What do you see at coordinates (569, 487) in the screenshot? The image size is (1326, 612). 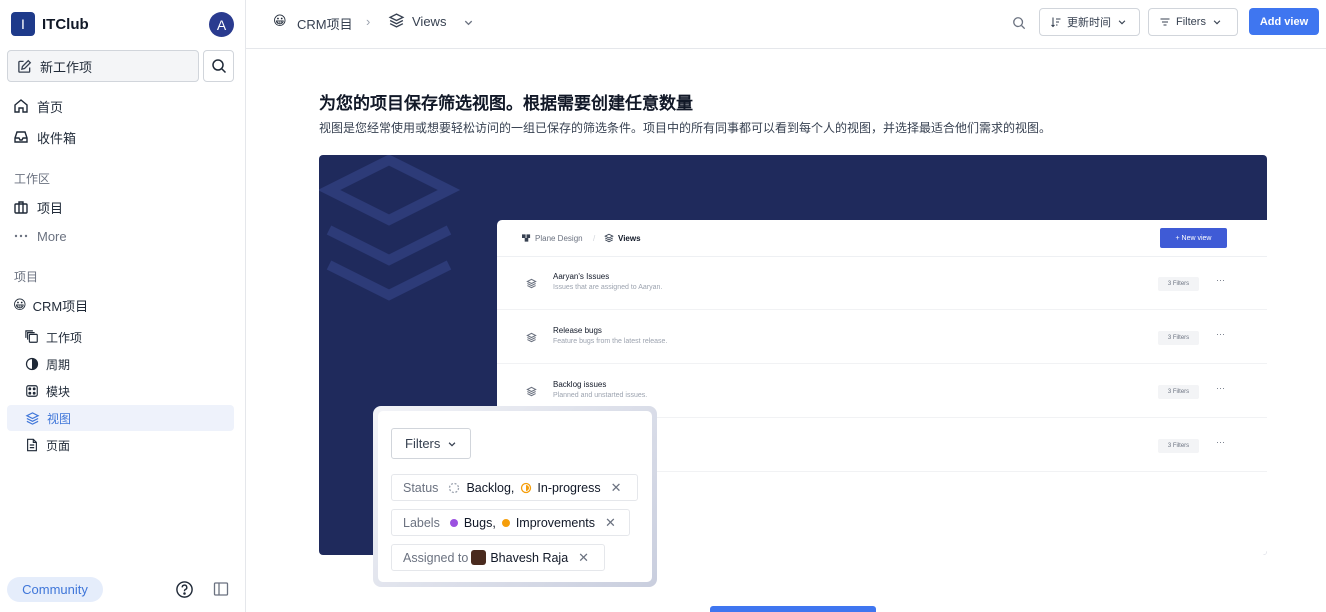 I see `chip-value: In-progress` at bounding box center [569, 487].